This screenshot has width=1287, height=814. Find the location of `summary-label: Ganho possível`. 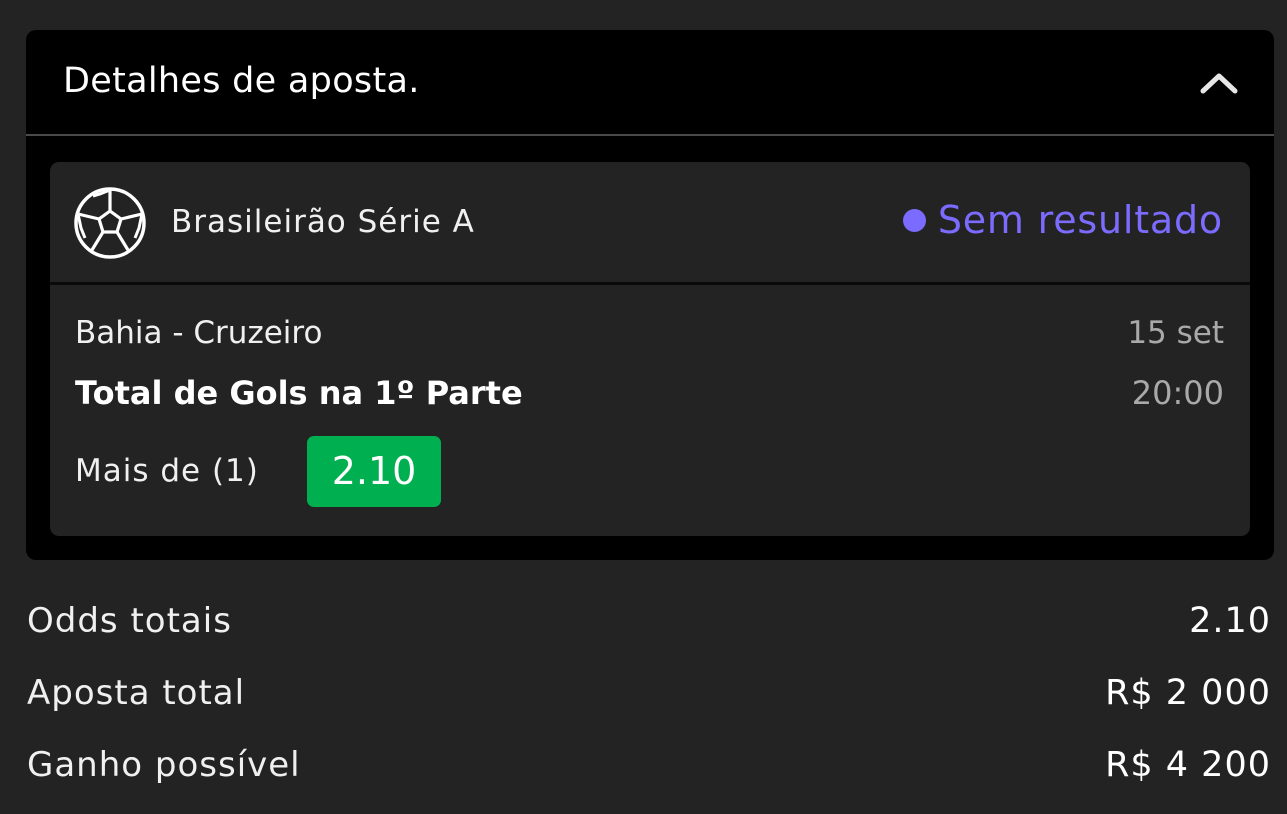

summary-label: Ganho possível is located at coordinates (164, 765).